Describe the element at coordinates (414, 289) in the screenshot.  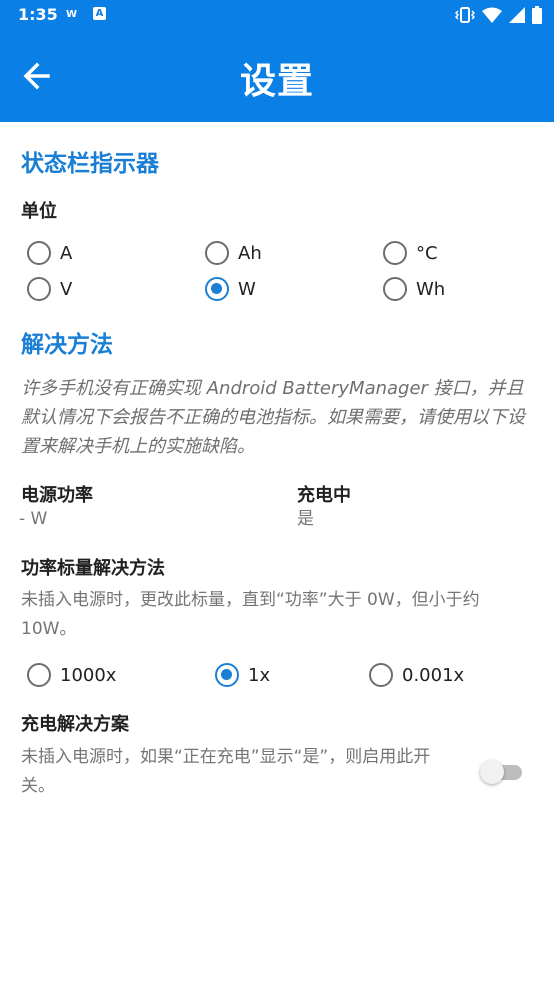
I see `radio-unit-wh: Wh` at that location.